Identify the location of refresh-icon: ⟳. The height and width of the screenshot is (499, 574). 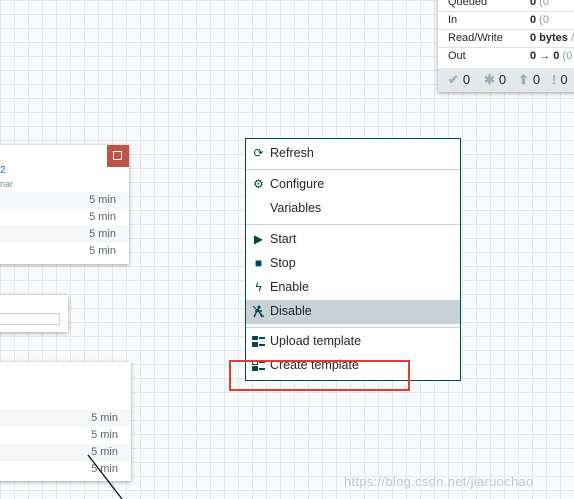
(258, 153).